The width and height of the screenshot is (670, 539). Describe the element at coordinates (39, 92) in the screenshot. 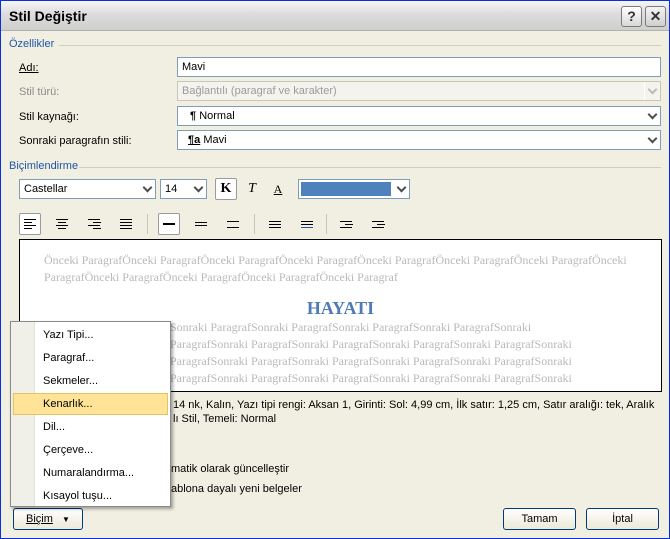

I see `style-type-label: Stil türü:` at that location.